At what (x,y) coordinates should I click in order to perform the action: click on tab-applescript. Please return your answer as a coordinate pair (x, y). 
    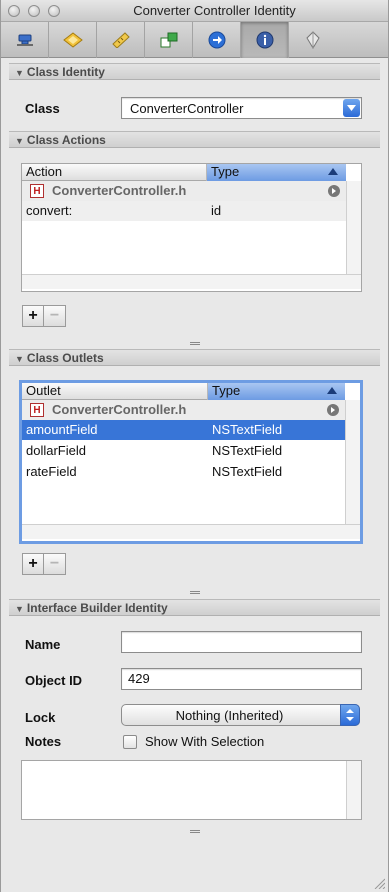
    Looking at the image, I should click on (313, 40).